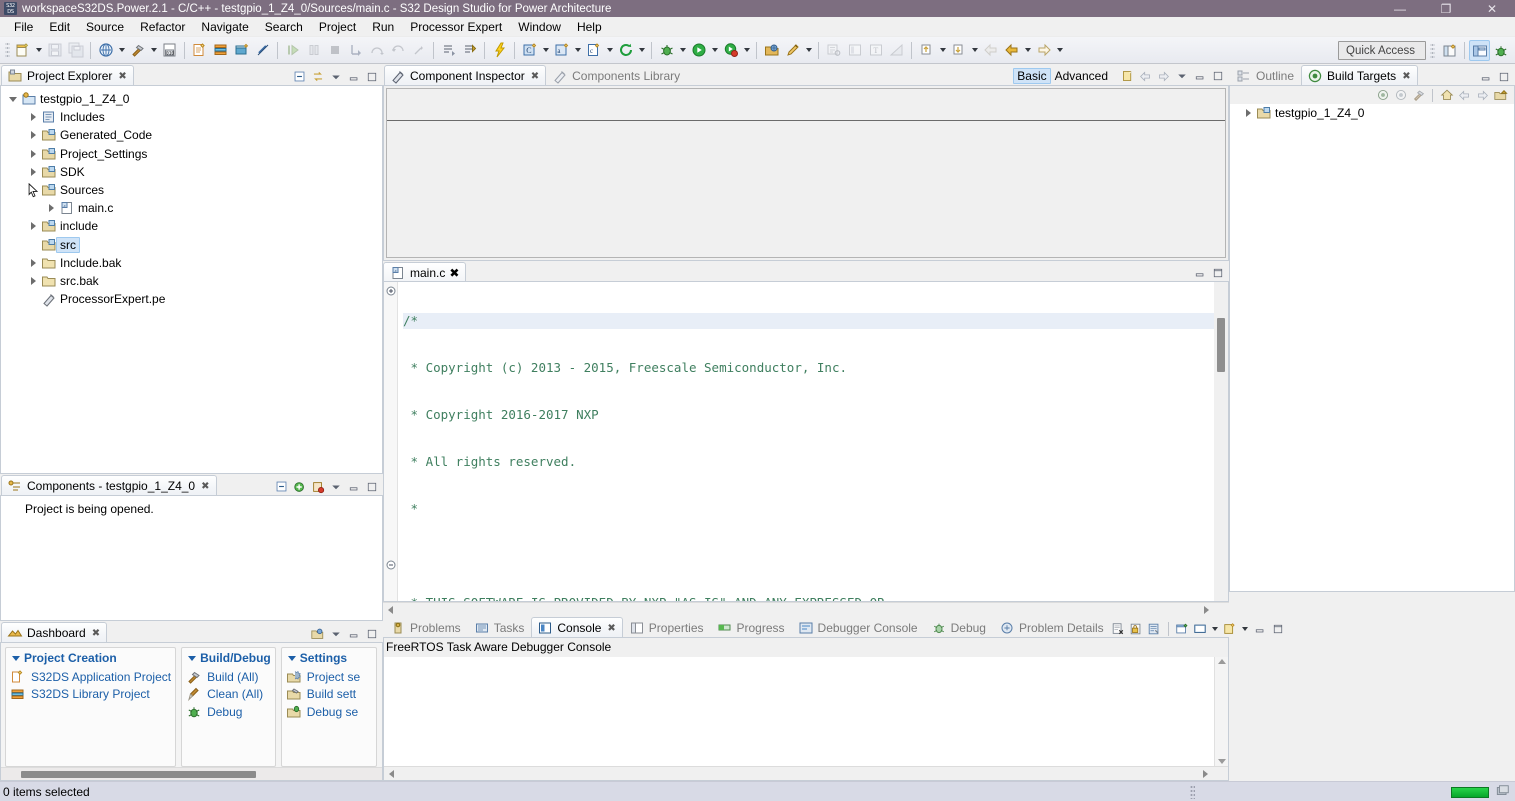  Describe the element at coordinates (858, 627) in the screenshot. I see `tab-debugger-console: Debugger Console` at that location.